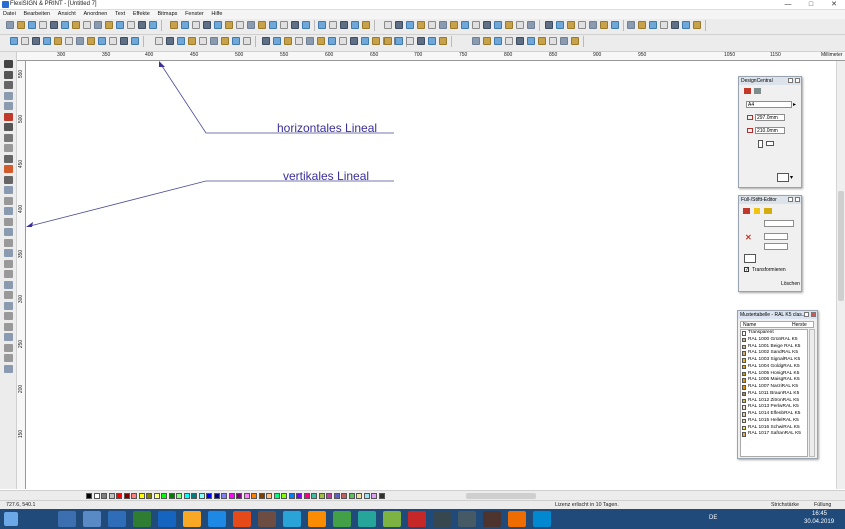 Image resolution: width=845 pixels, height=529 pixels. Describe the element at coordinates (96, 14) in the screenshot. I see `menu-anordnen: Anordnen` at that location.